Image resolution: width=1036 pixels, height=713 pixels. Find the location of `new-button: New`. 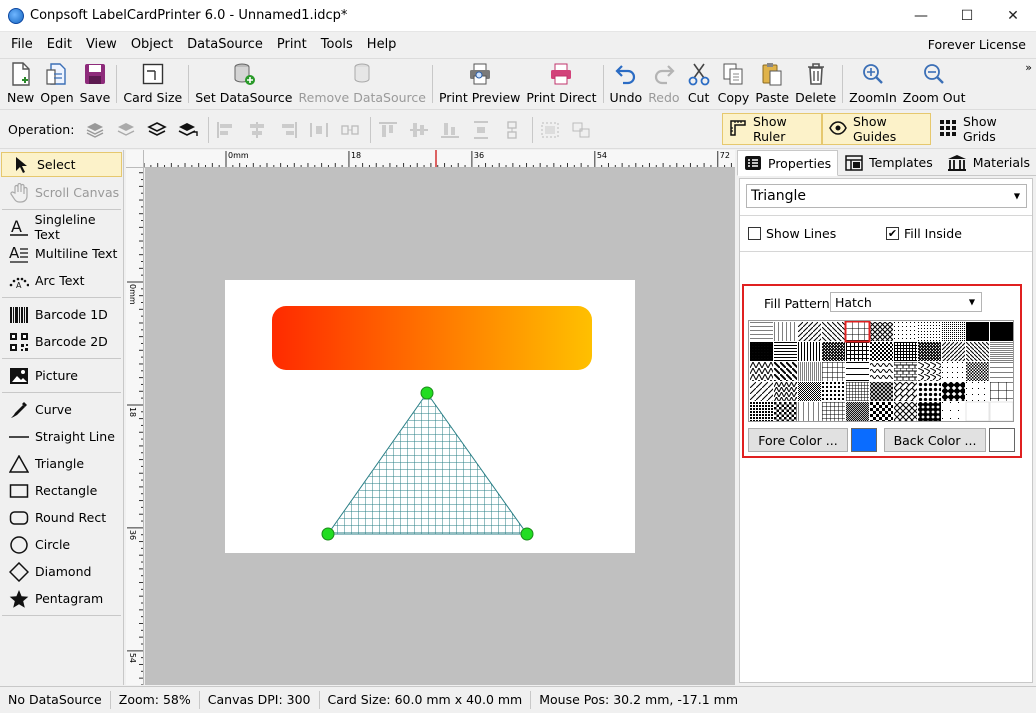

new-button: New is located at coordinates (20, 84).